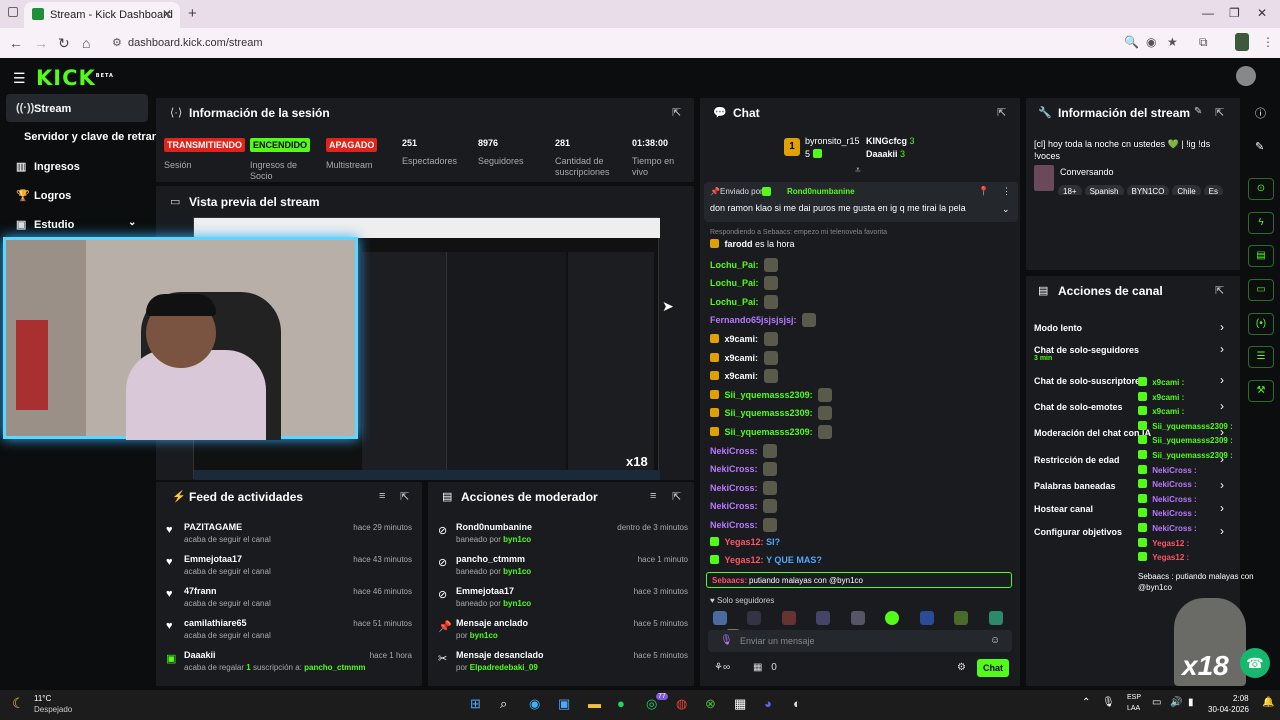  What do you see at coordinates (475, 704) in the screenshot?
I see `start-icon: ⊞` at bounding box center [475, 704].